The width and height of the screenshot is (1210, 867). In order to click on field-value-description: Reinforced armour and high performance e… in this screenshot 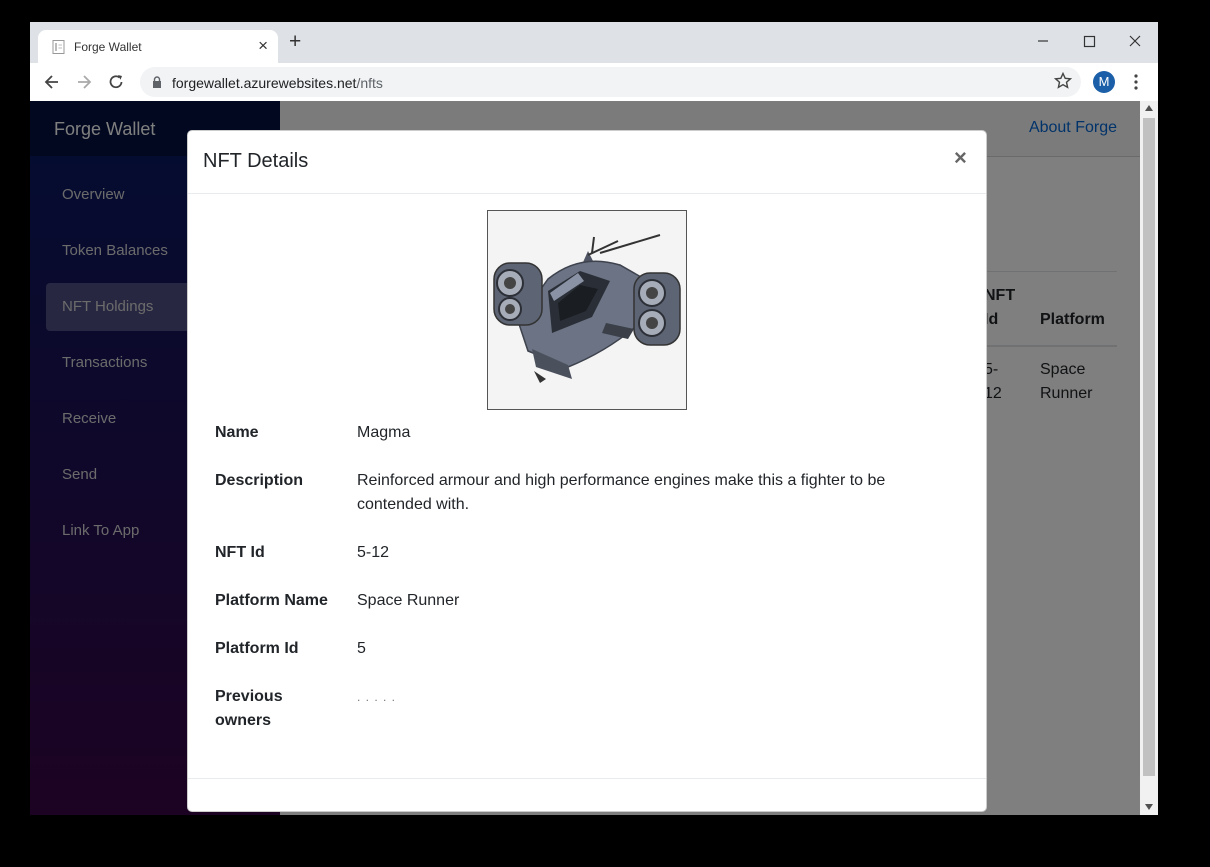, I will do `click(621, 492)`.